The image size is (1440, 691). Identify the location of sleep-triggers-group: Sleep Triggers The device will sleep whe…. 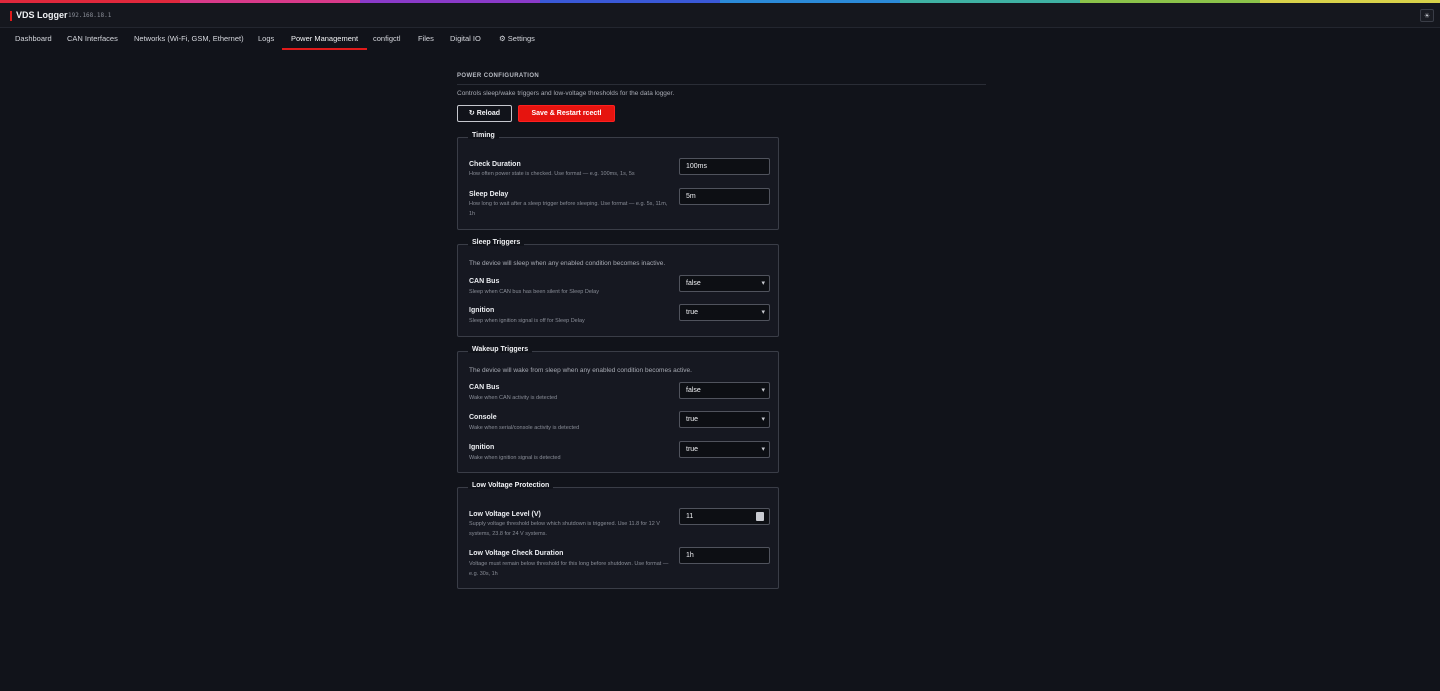
(618, 288).